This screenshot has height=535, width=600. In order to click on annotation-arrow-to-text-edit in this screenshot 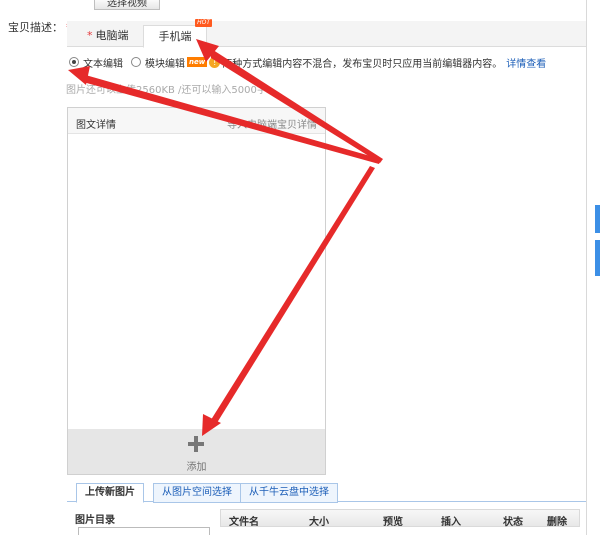, I will do `click(231, 119)`.